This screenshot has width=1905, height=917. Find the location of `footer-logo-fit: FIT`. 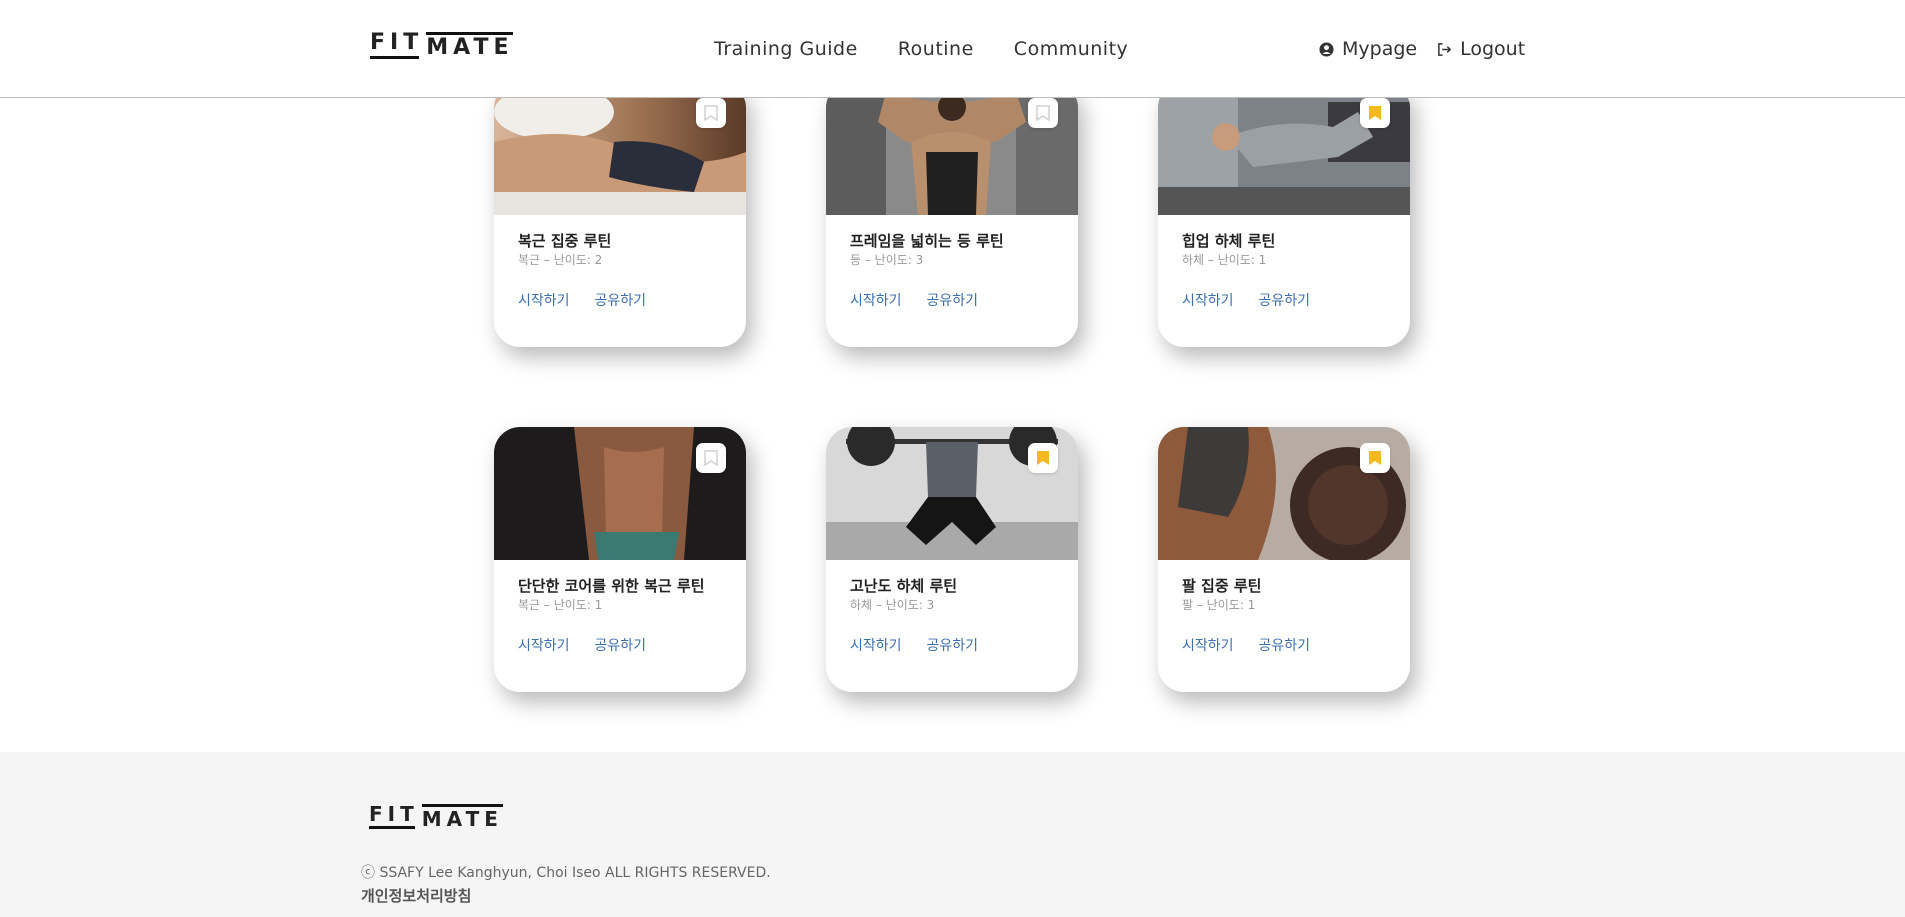

footer-logo-fit: FIT is located at coordinates (394, 816).